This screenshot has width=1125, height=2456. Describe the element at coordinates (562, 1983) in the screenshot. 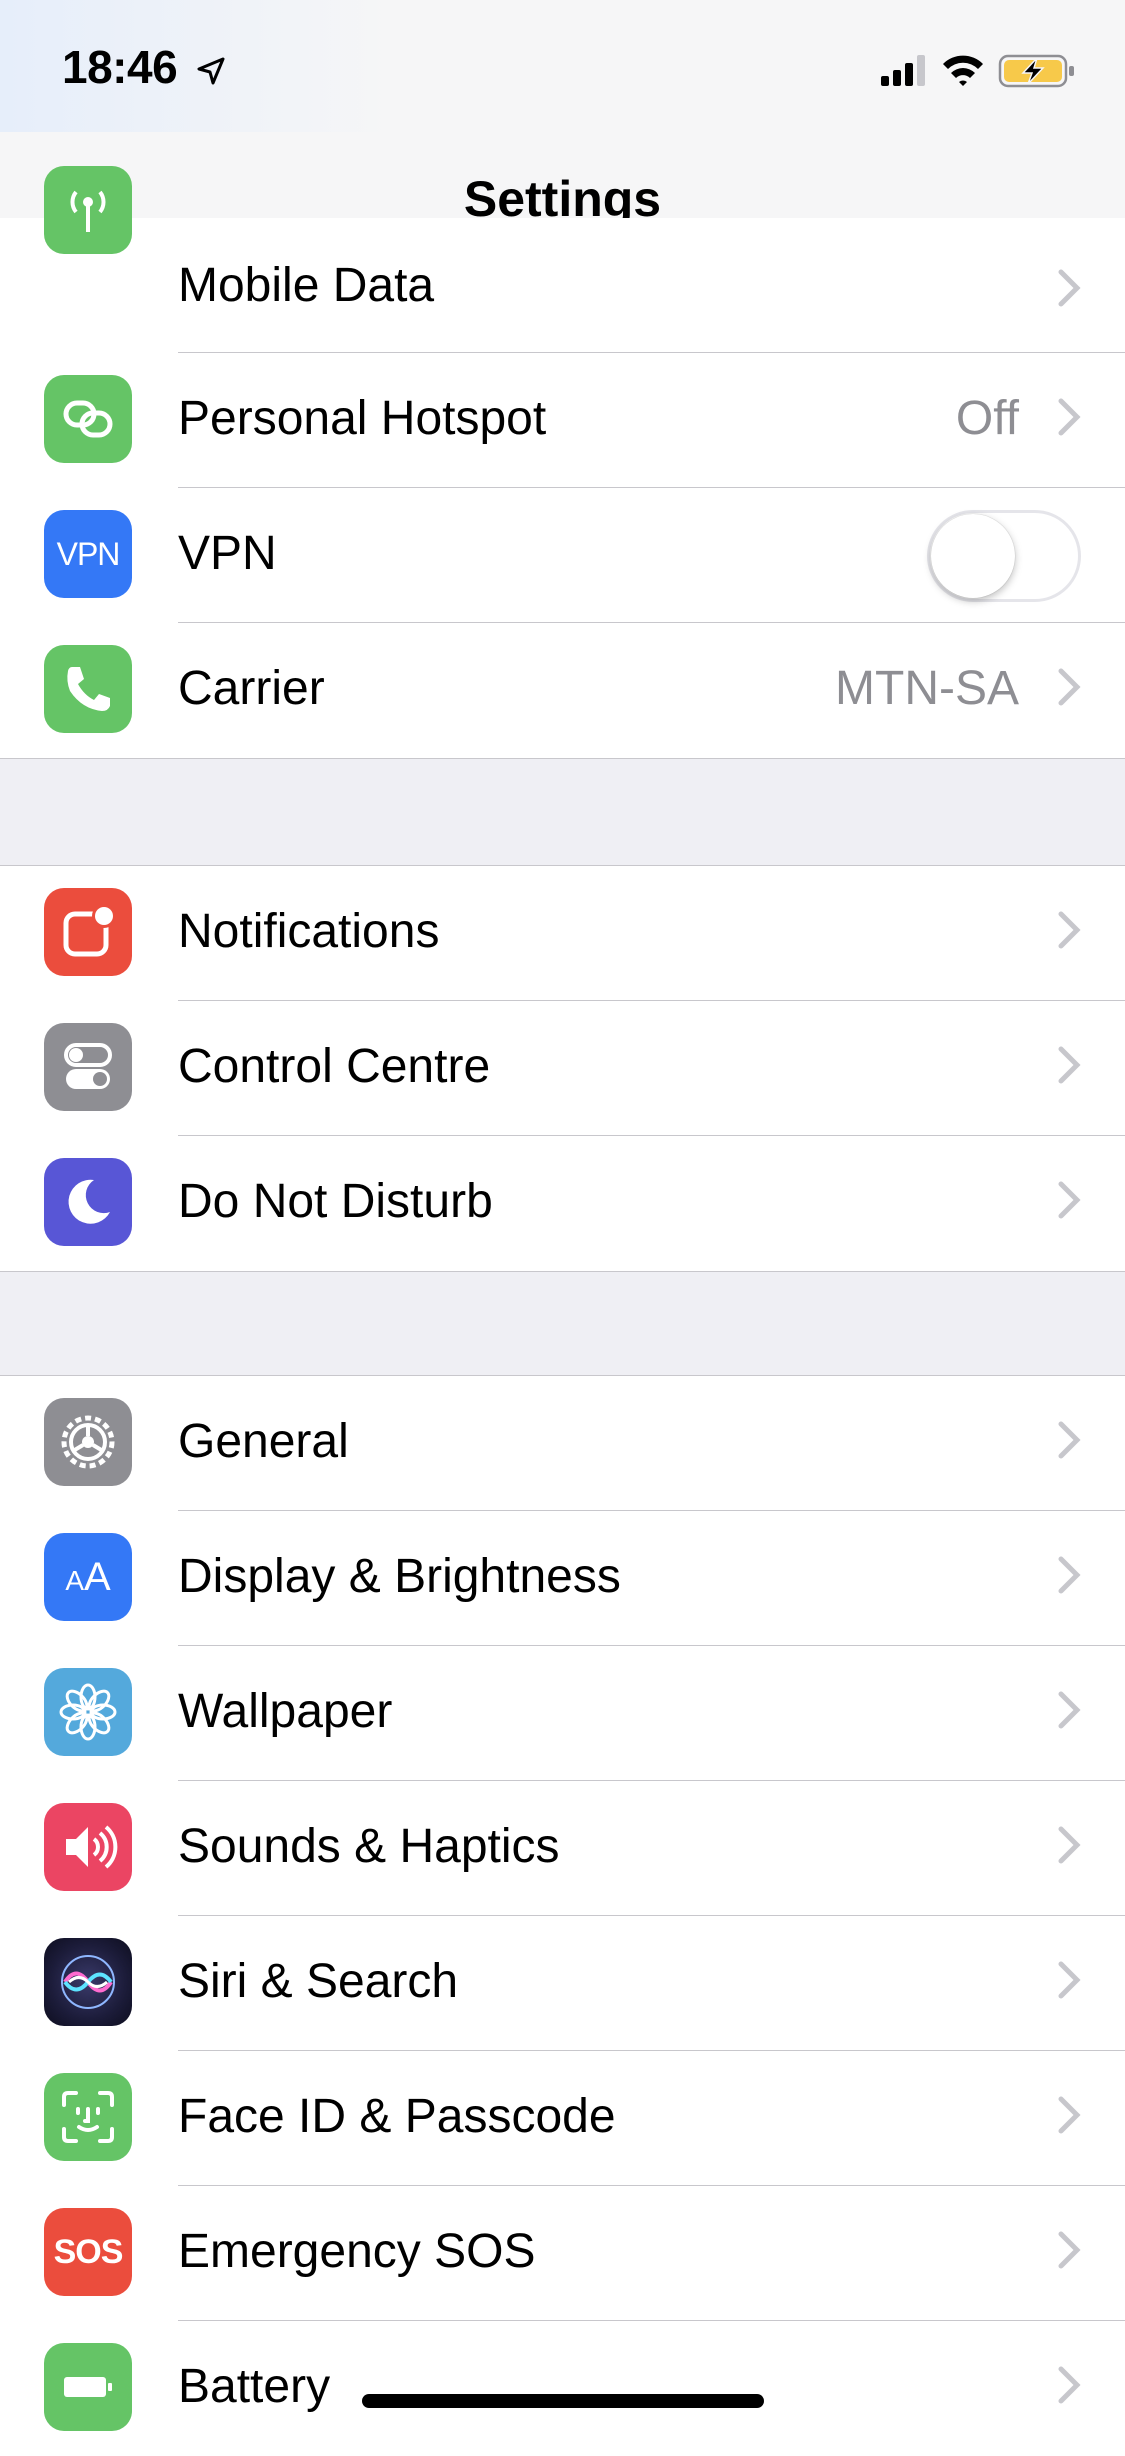

I see `settings-row-siri-search: Siri & Search` at that location.